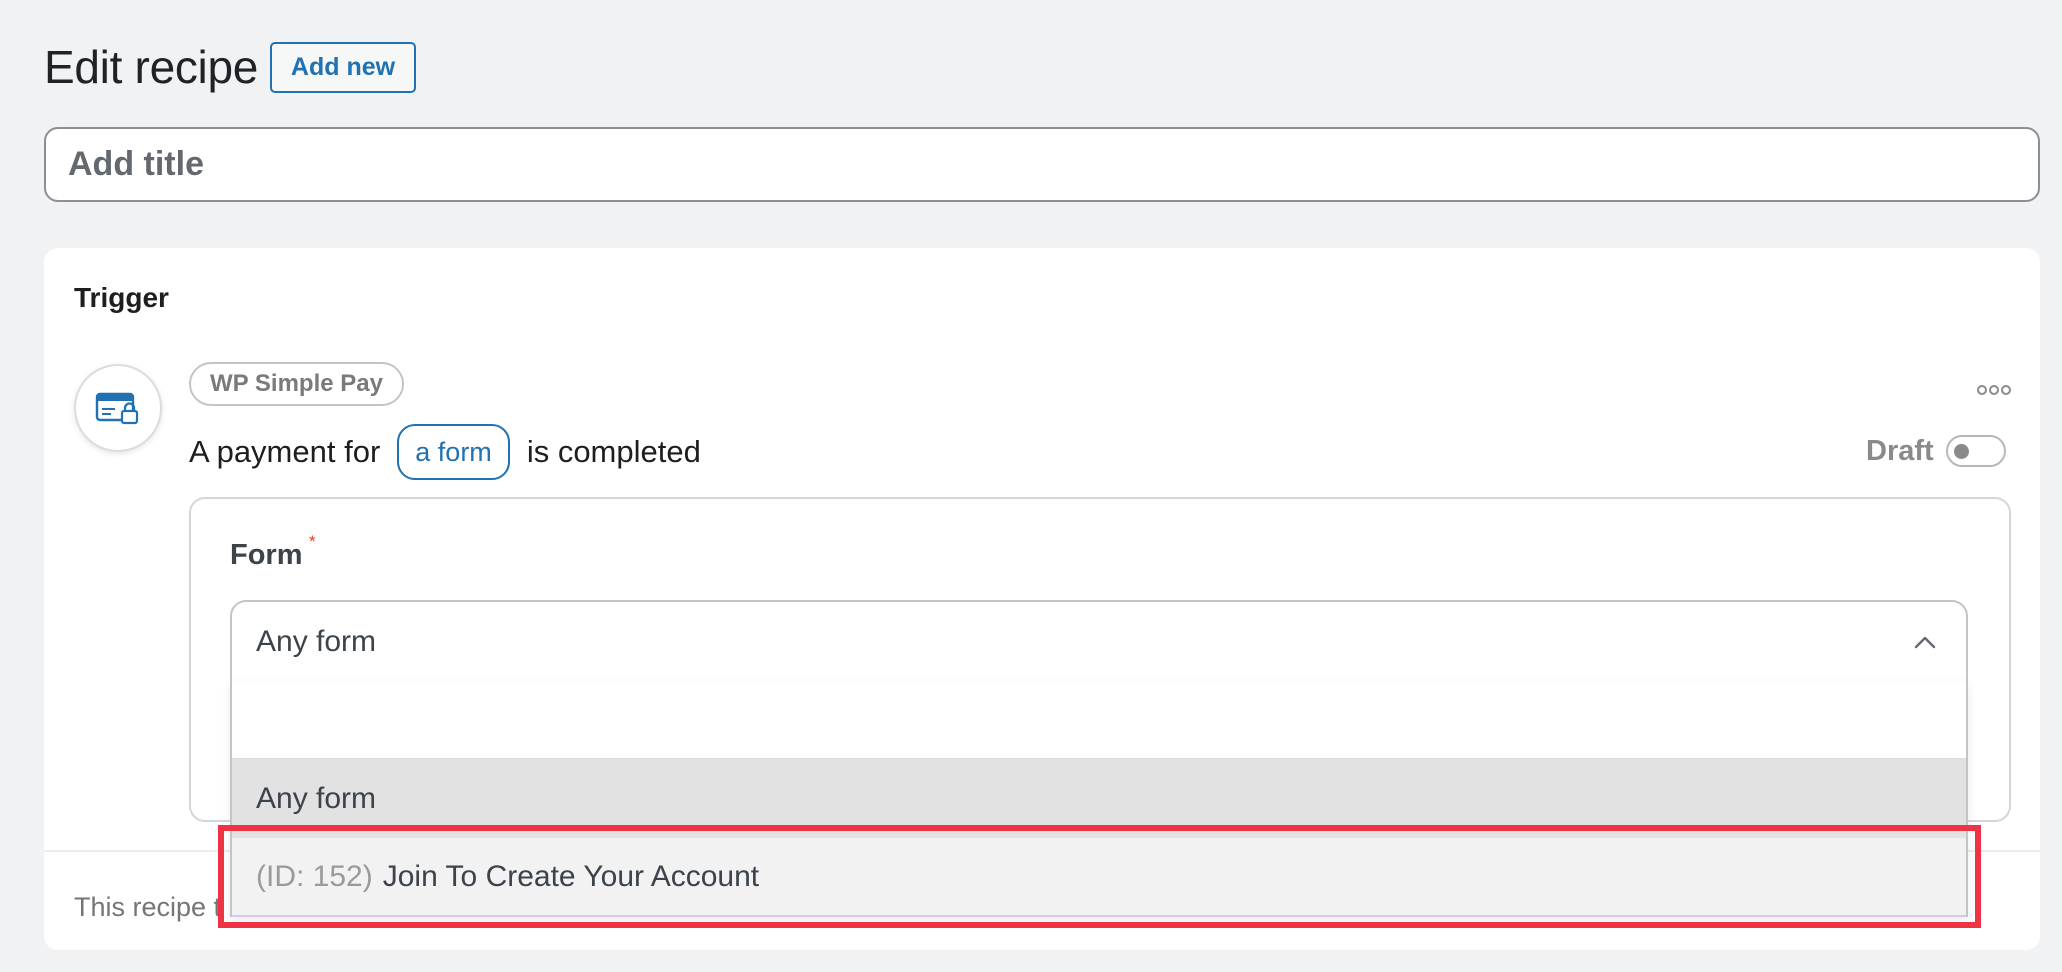  Describe the element at coordinates (1042, 164) in the screenshot. I see `recipe-title-input` at that location.